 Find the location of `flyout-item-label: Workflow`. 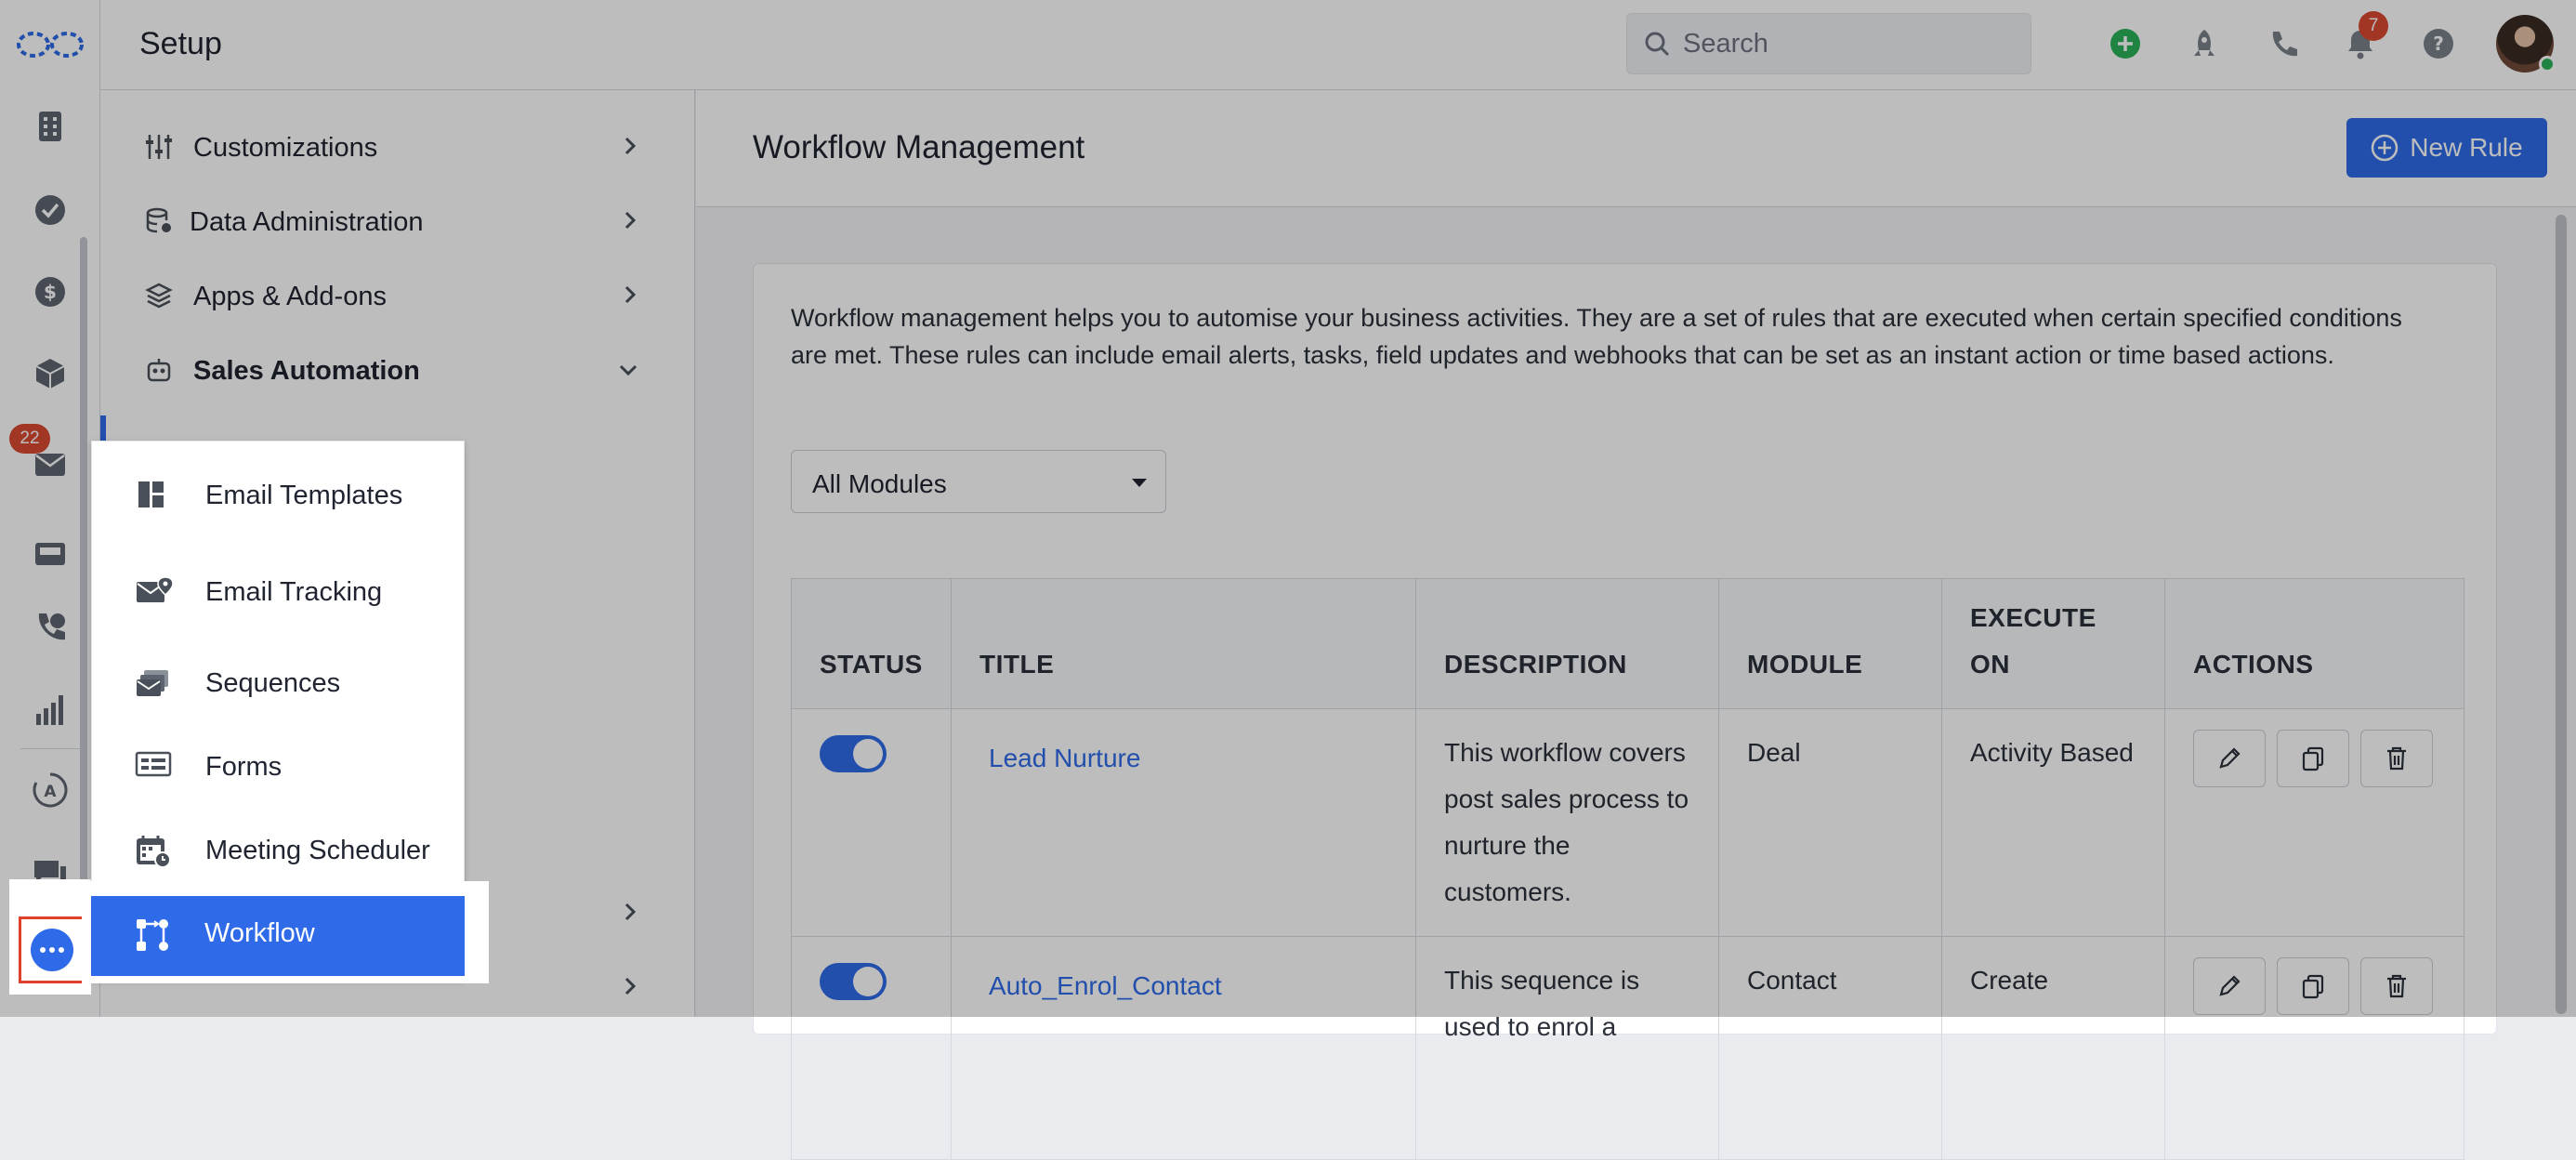

flyout-item-label: Workflow is located at coordinates (259, 933).